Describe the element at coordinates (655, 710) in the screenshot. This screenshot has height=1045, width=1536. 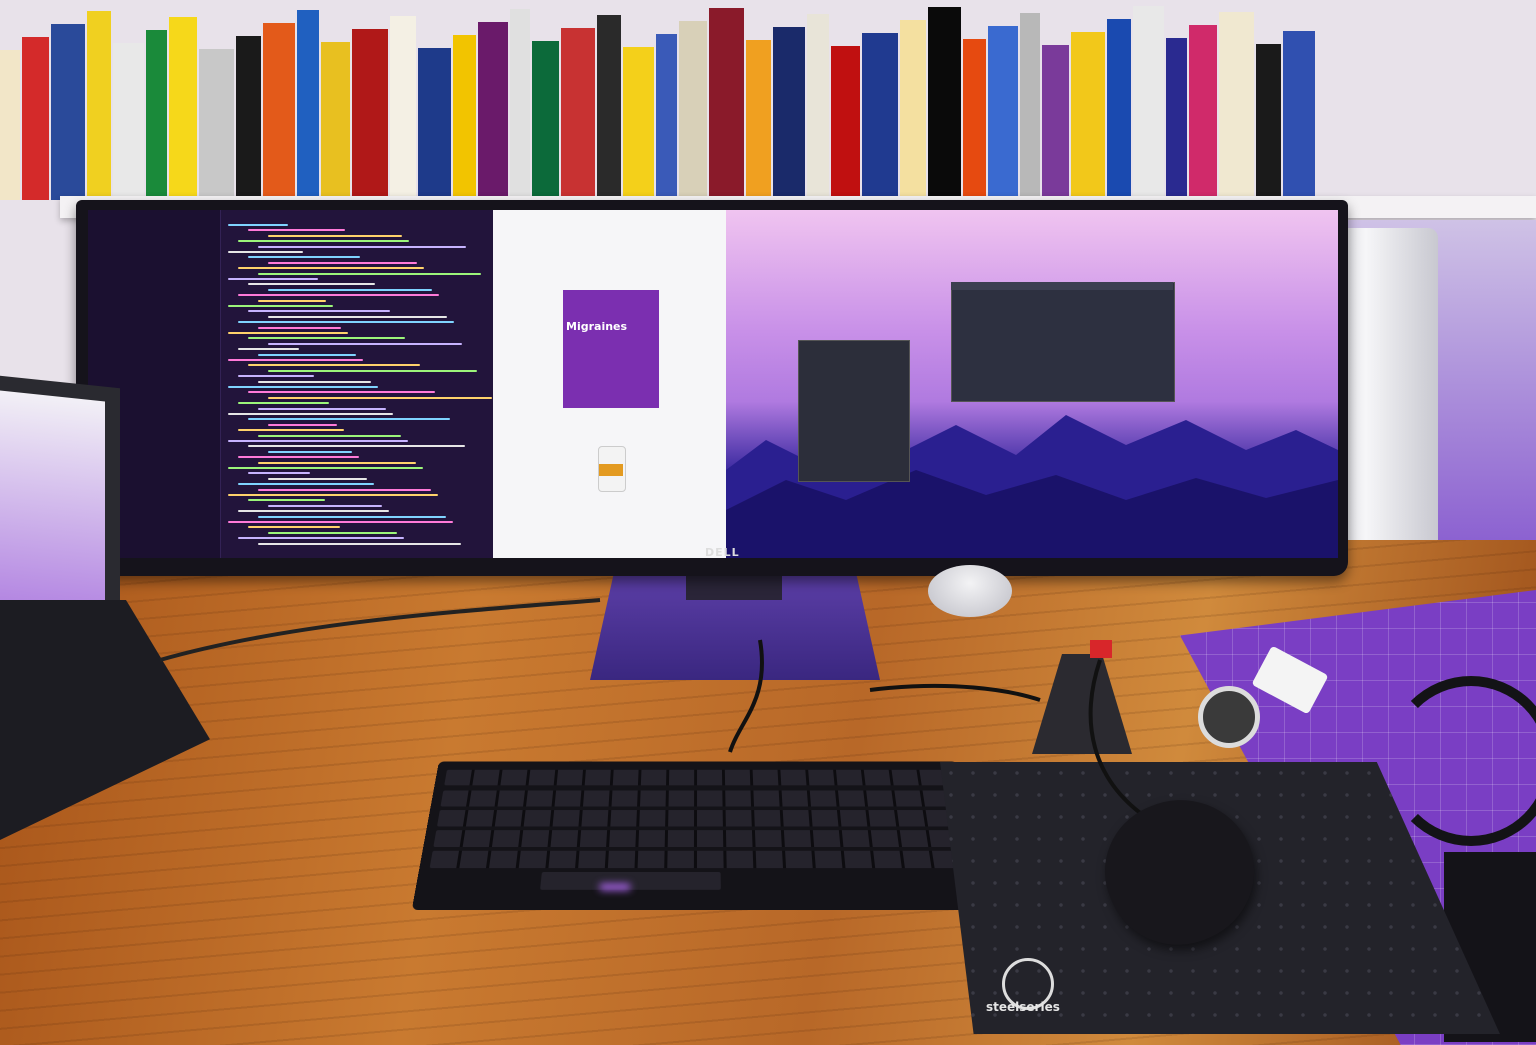
I see `cables` at that location.